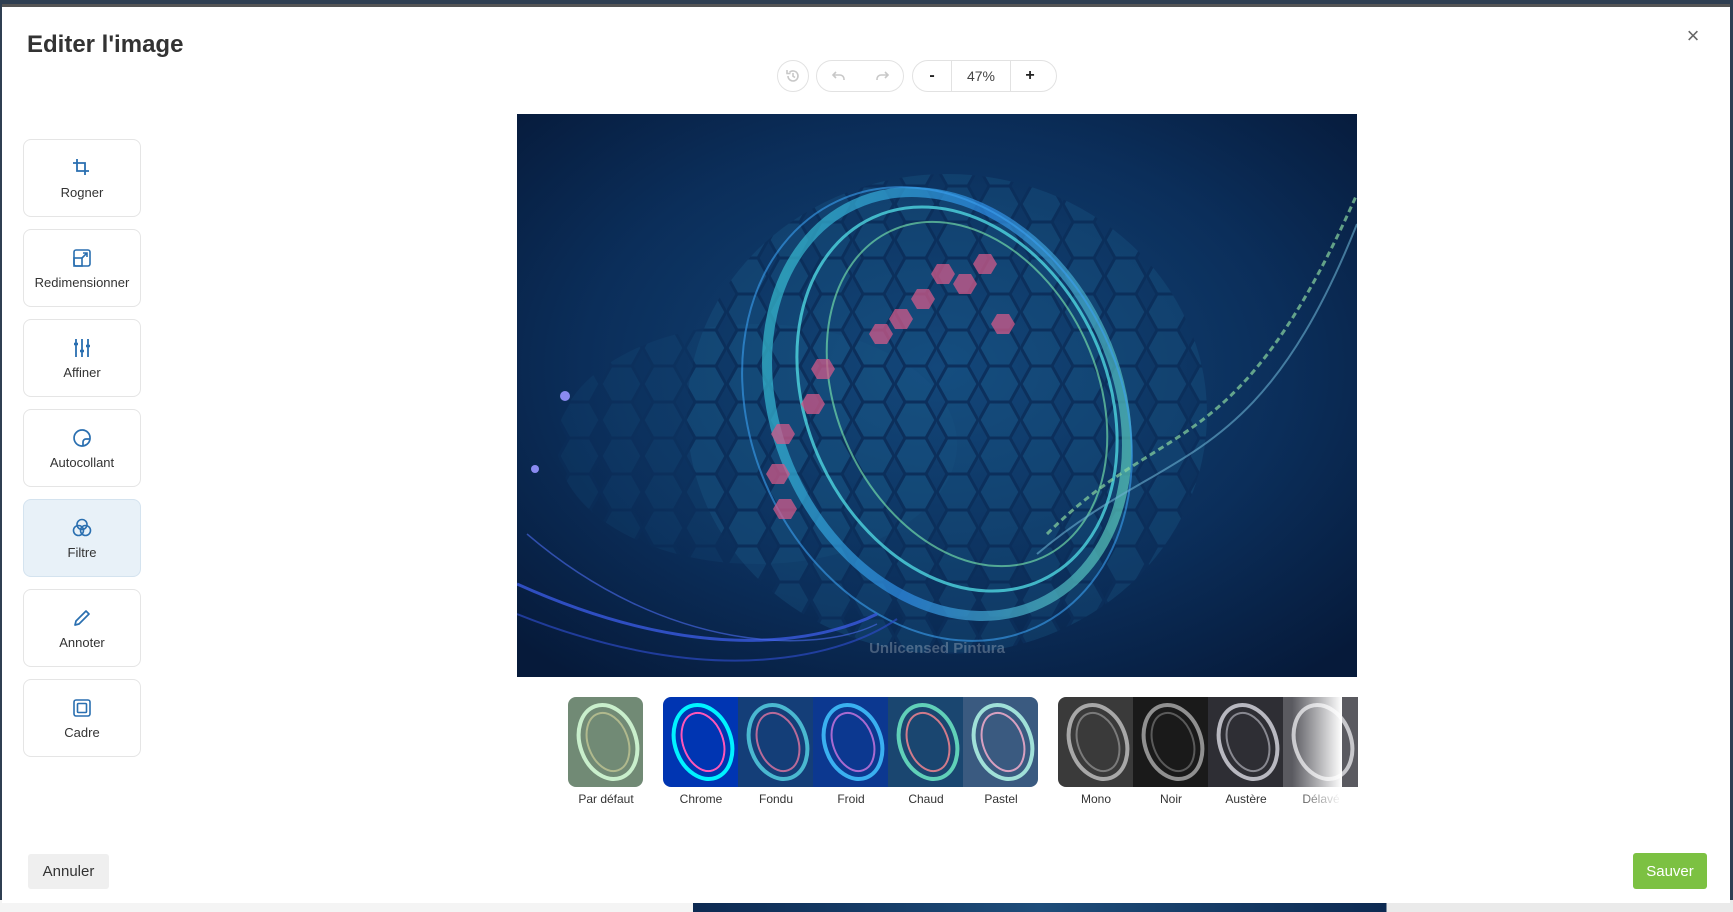  I want to click on save-button: Sauver, so click(1670, 871).